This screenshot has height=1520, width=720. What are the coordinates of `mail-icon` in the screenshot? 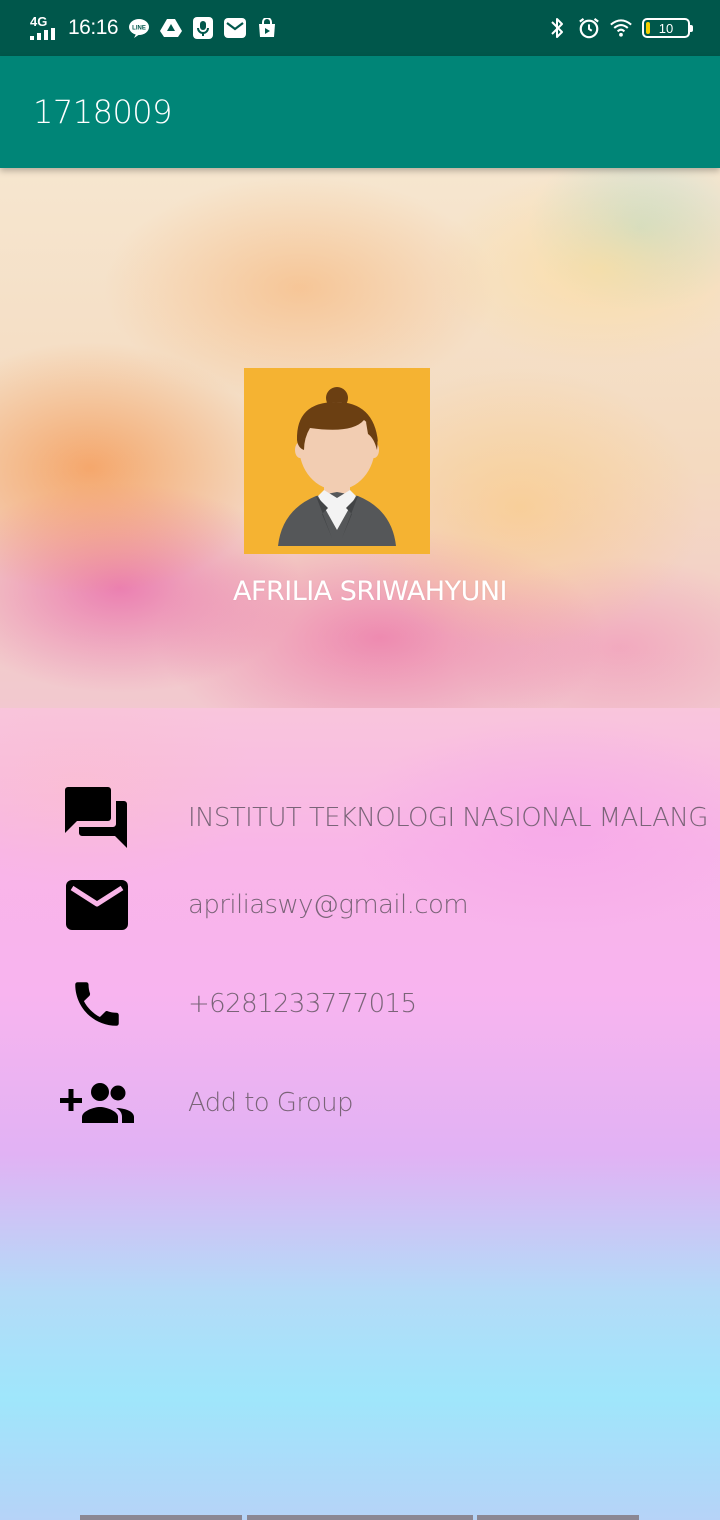 It's located at (235, 28).